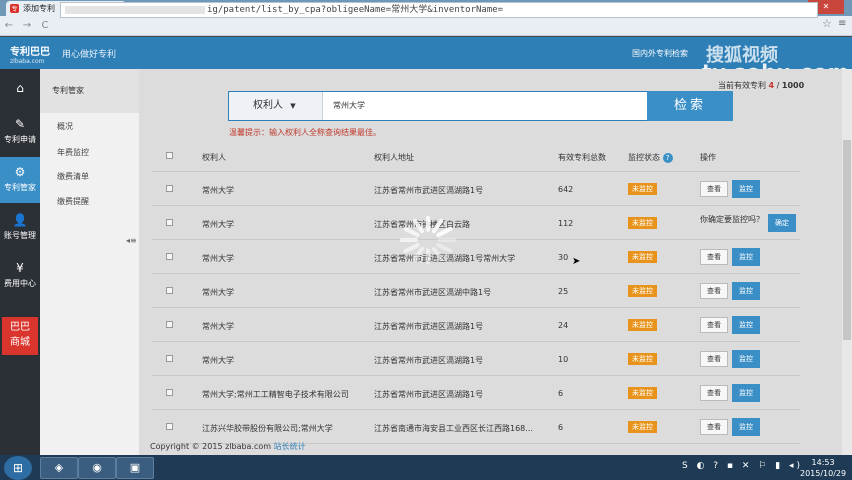 This screenshot has width=852, height=480. Describe the element at coordinates (18, 468) in the screenshot. I see `start-button: ⊞` at that location.